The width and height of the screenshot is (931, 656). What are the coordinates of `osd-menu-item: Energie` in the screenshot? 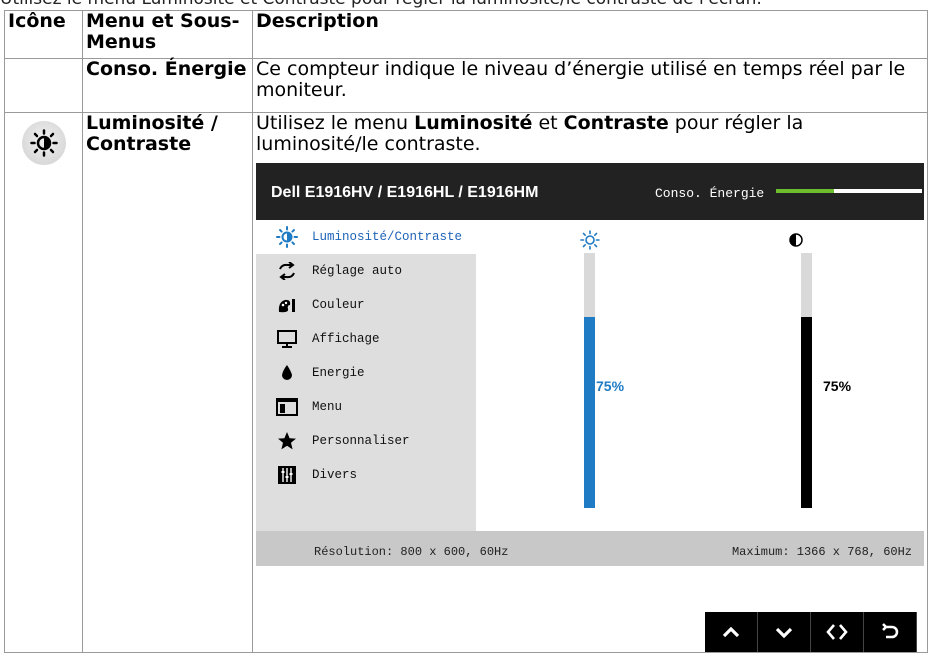 It's located at (366, 373).